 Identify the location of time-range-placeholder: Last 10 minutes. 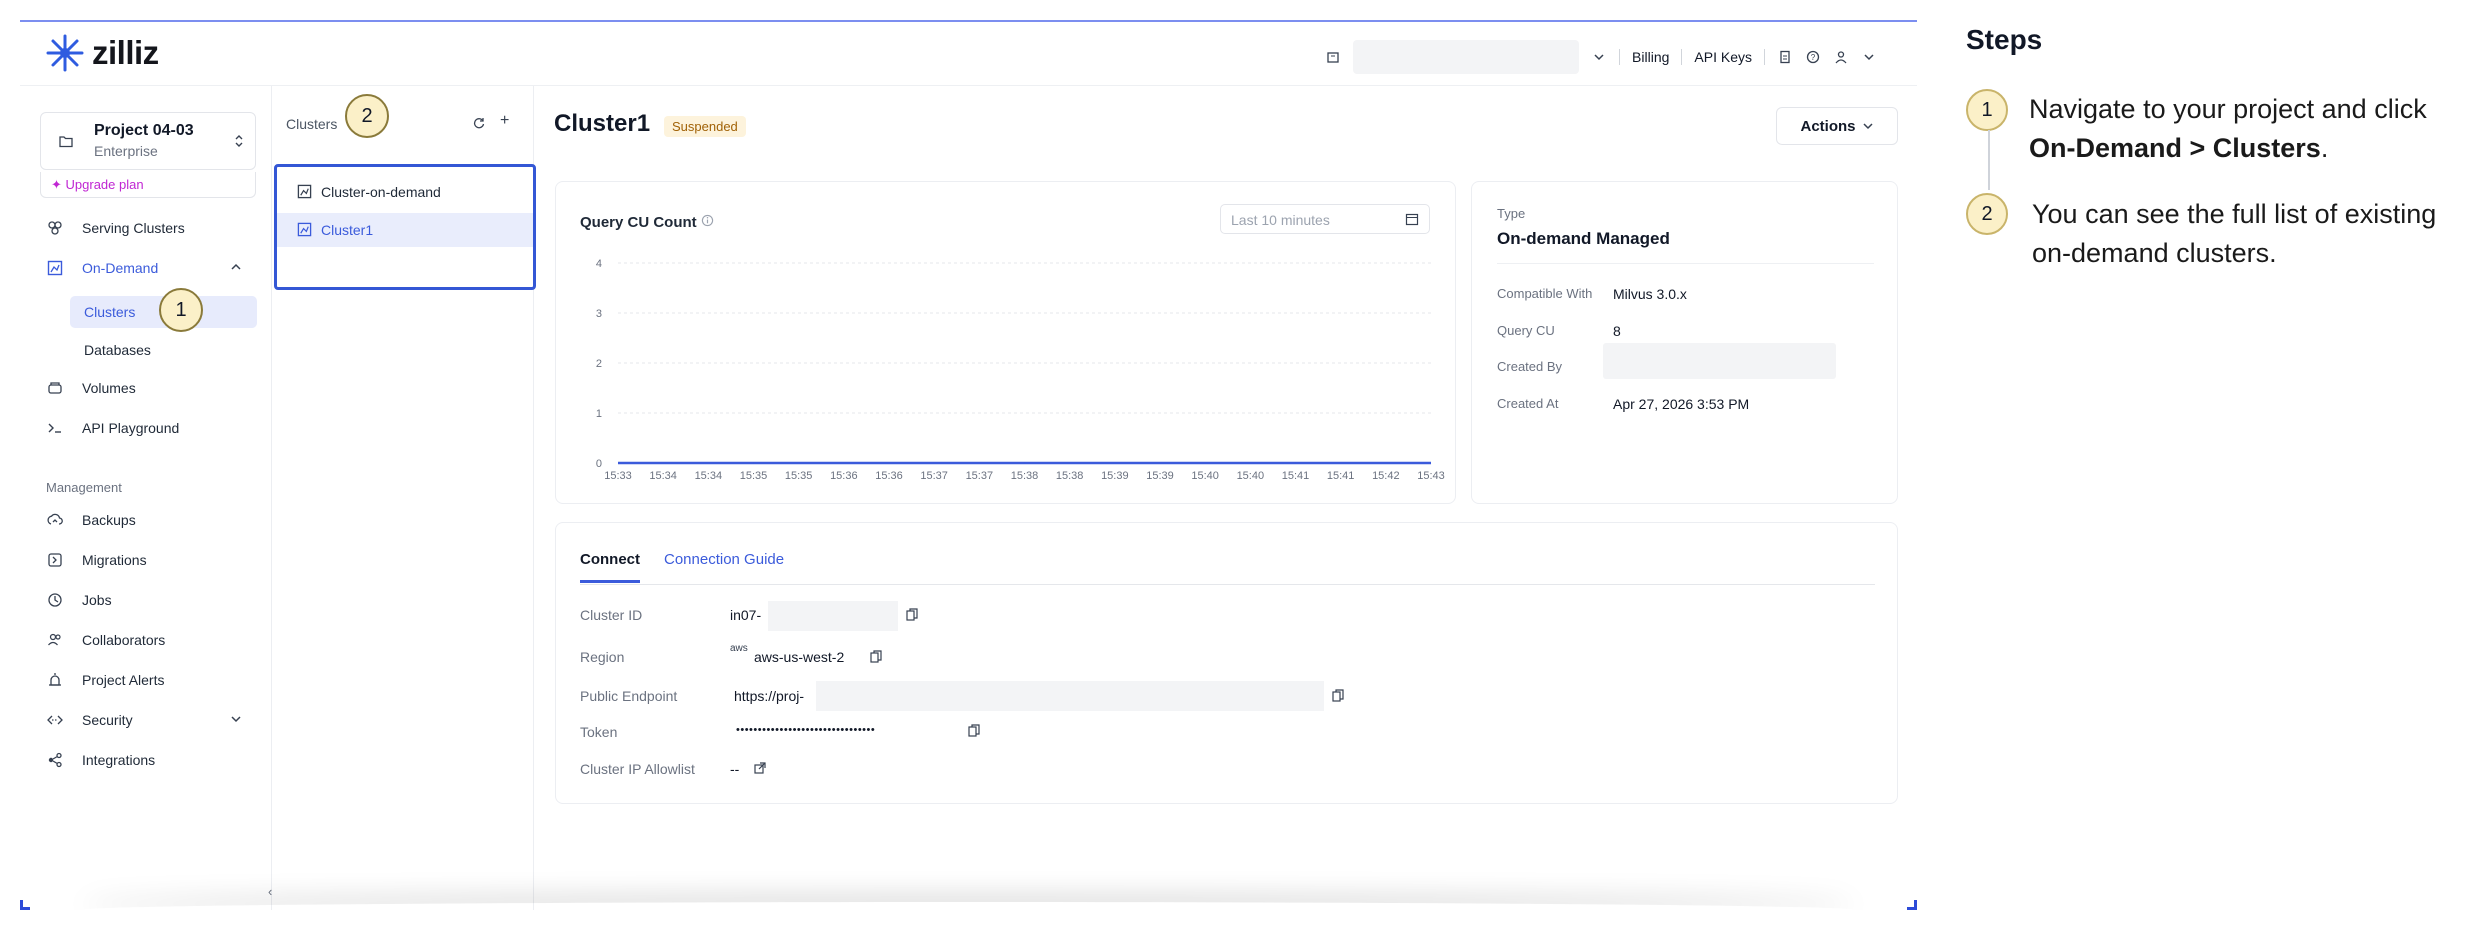
(1280, 220).